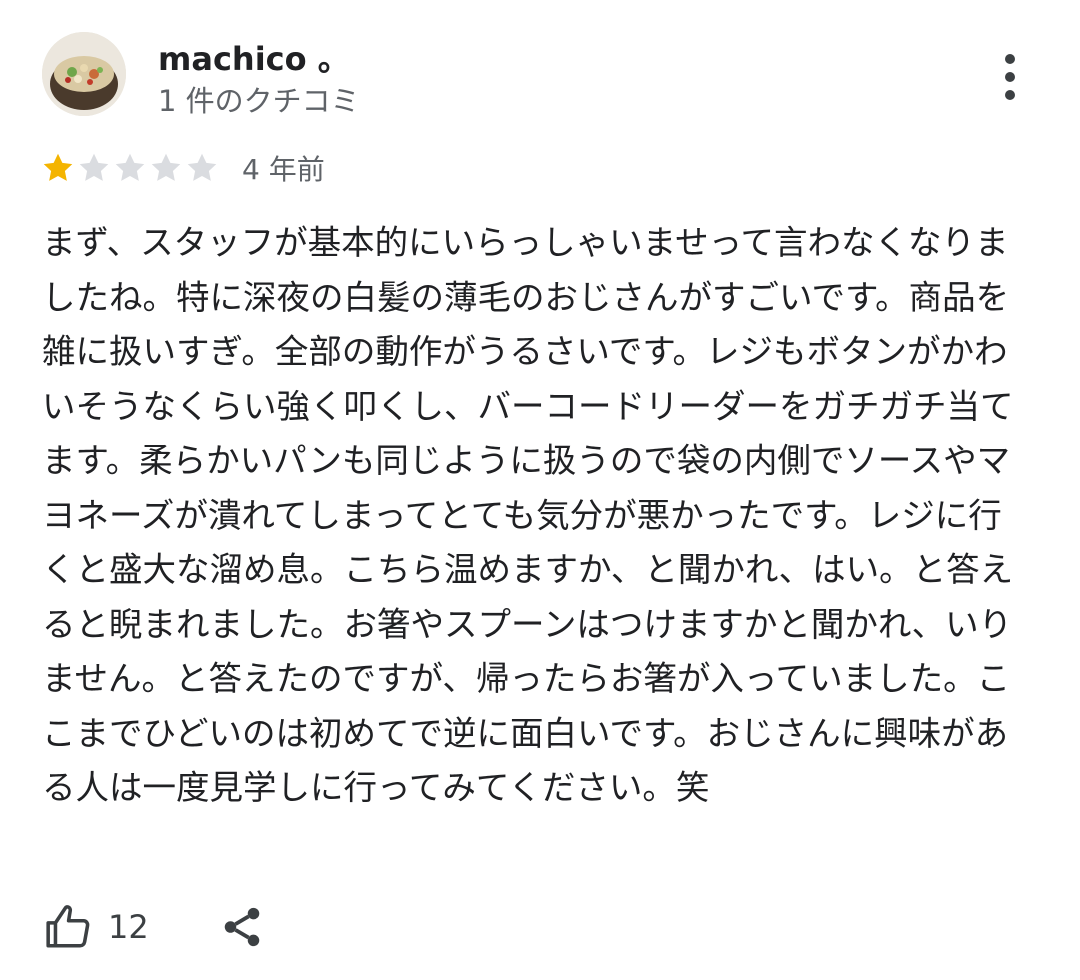 The height and width of the screenshot is (980, 1080). Describe the element at coordinates (1010, 59) in the screenshot. I see `more-vert-icon` at that location.